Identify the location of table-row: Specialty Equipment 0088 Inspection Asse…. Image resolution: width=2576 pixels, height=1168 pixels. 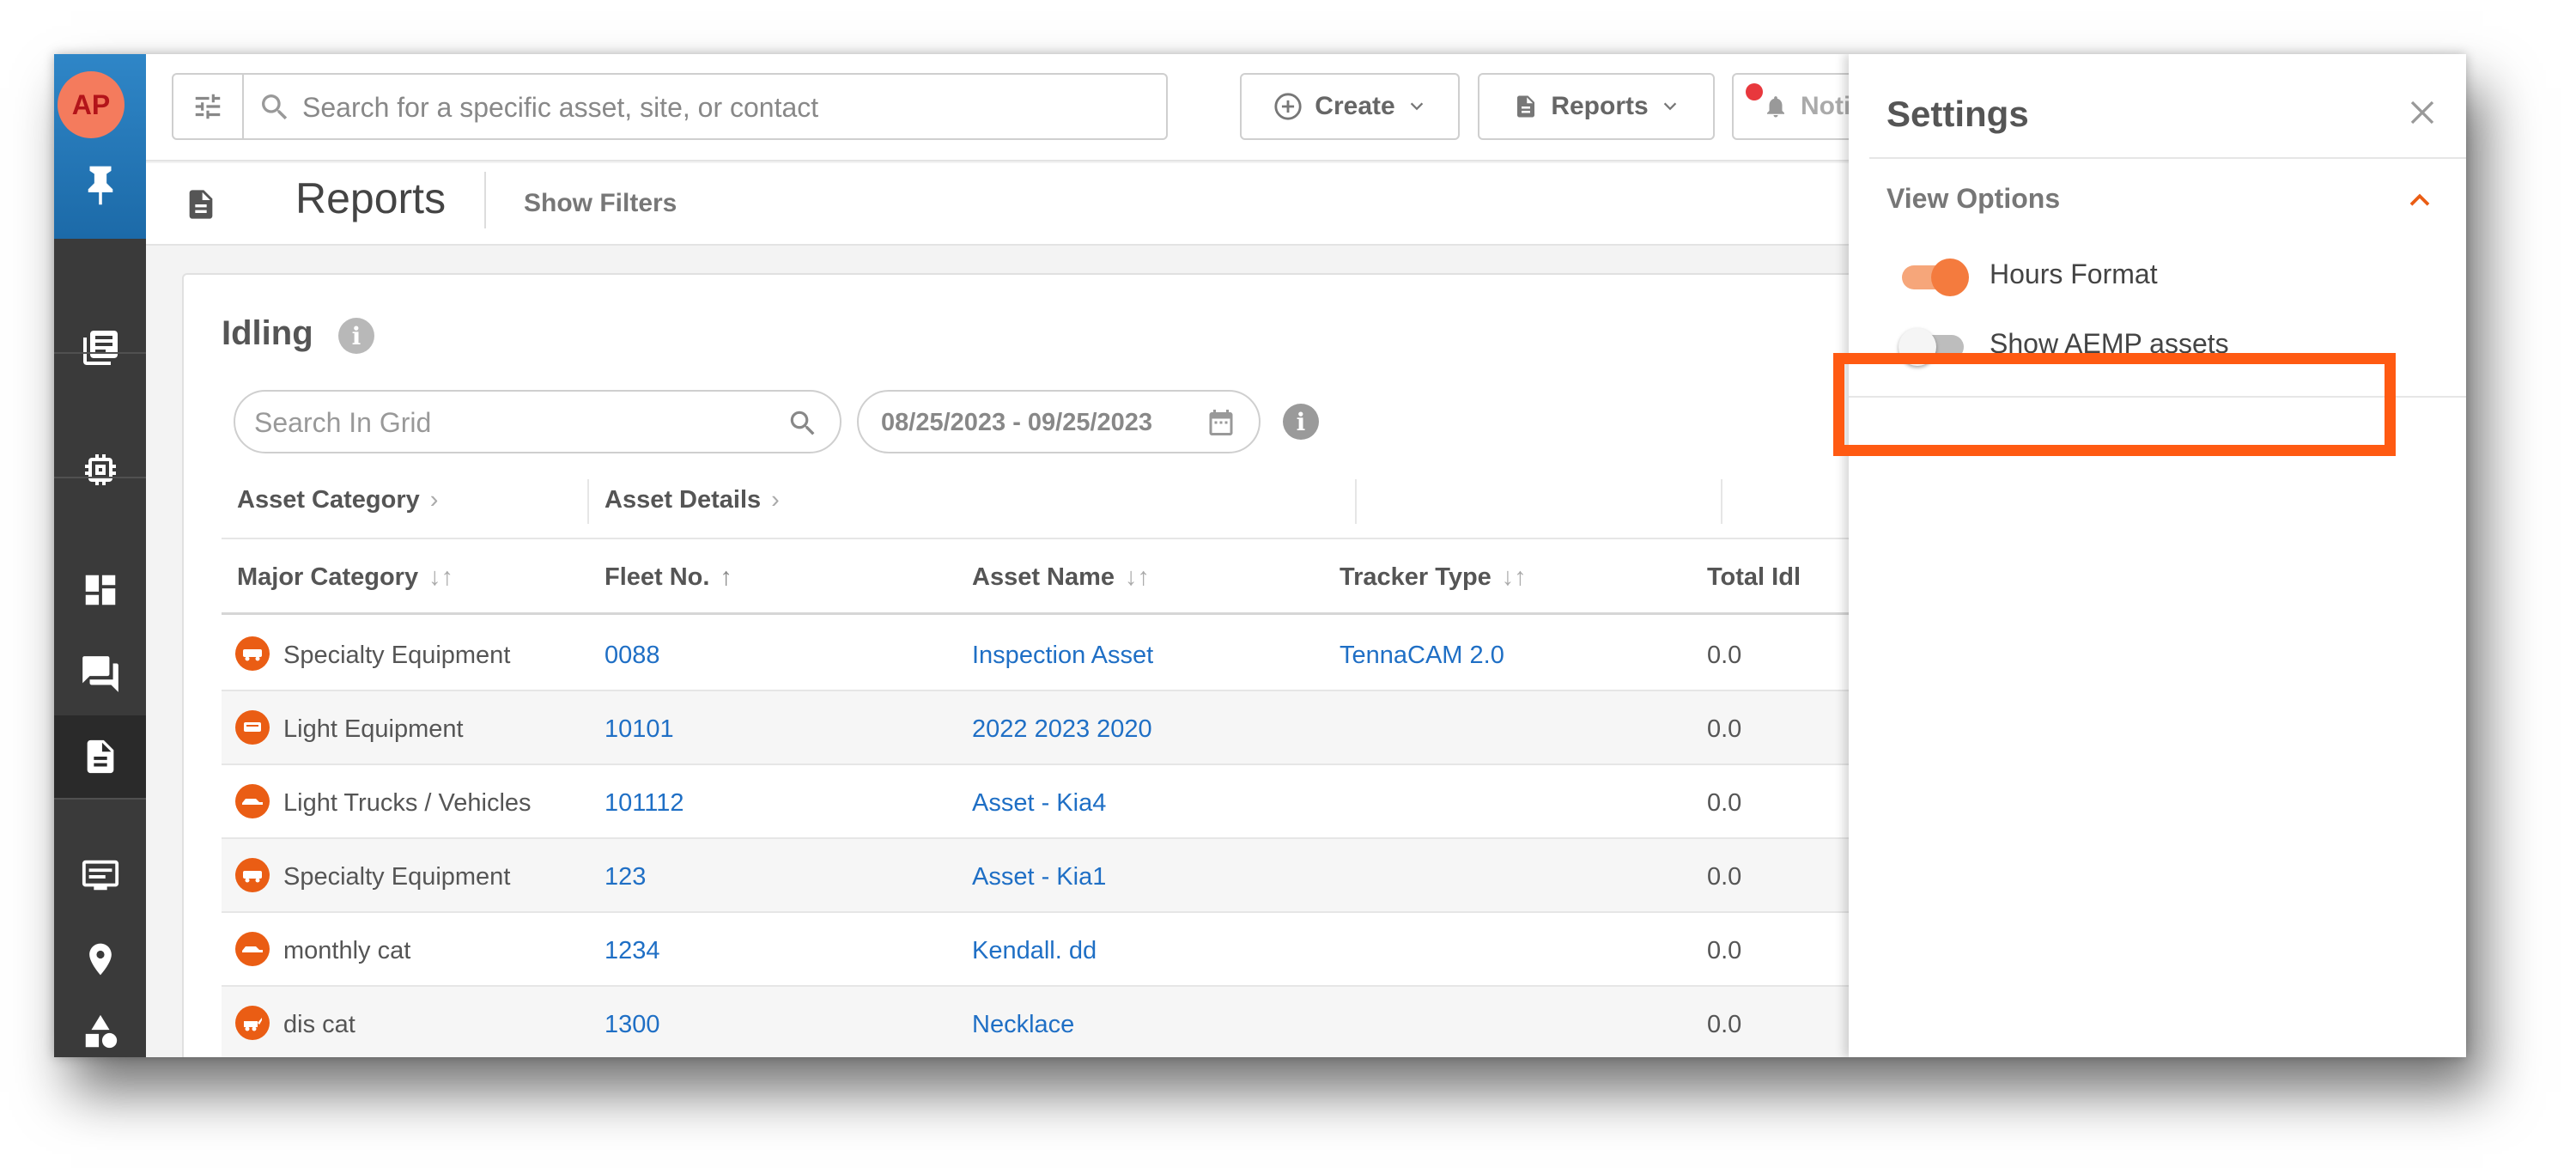
(1038, 654).